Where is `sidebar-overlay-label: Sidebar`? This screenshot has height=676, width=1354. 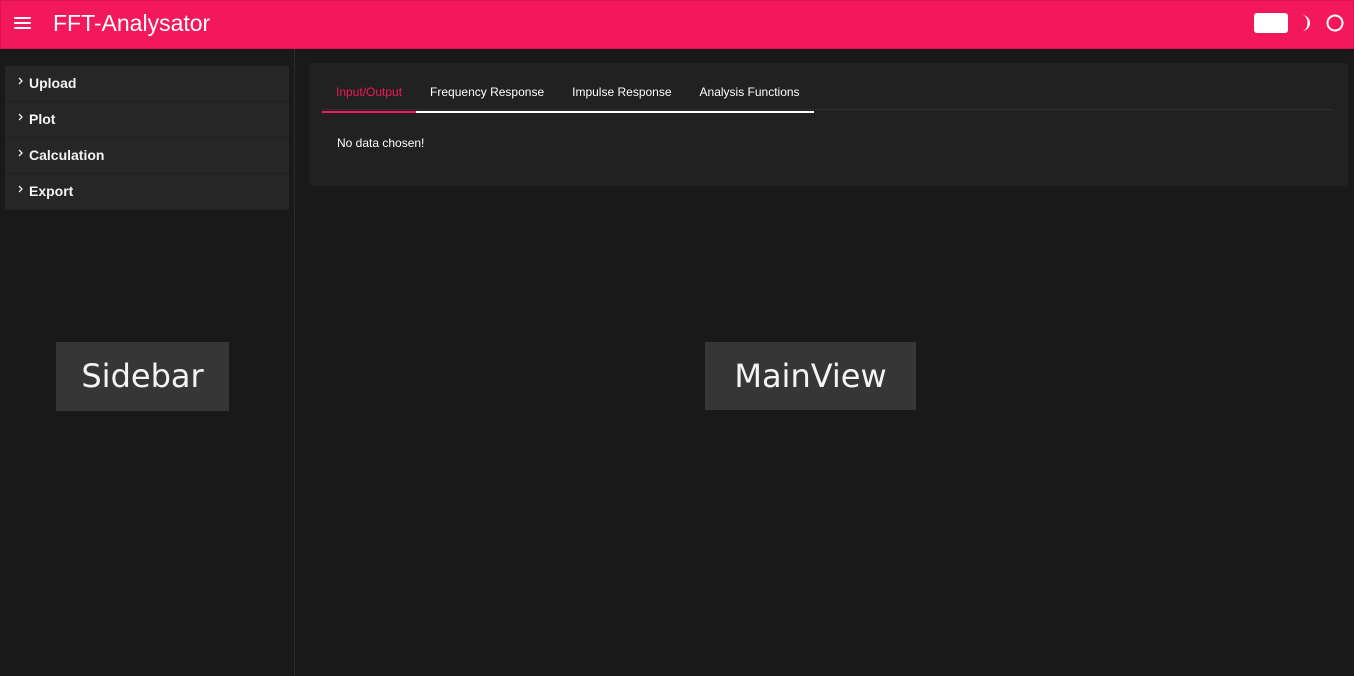
sidebar-overlay-label: Sidebar is located at coordinates (142, 376).